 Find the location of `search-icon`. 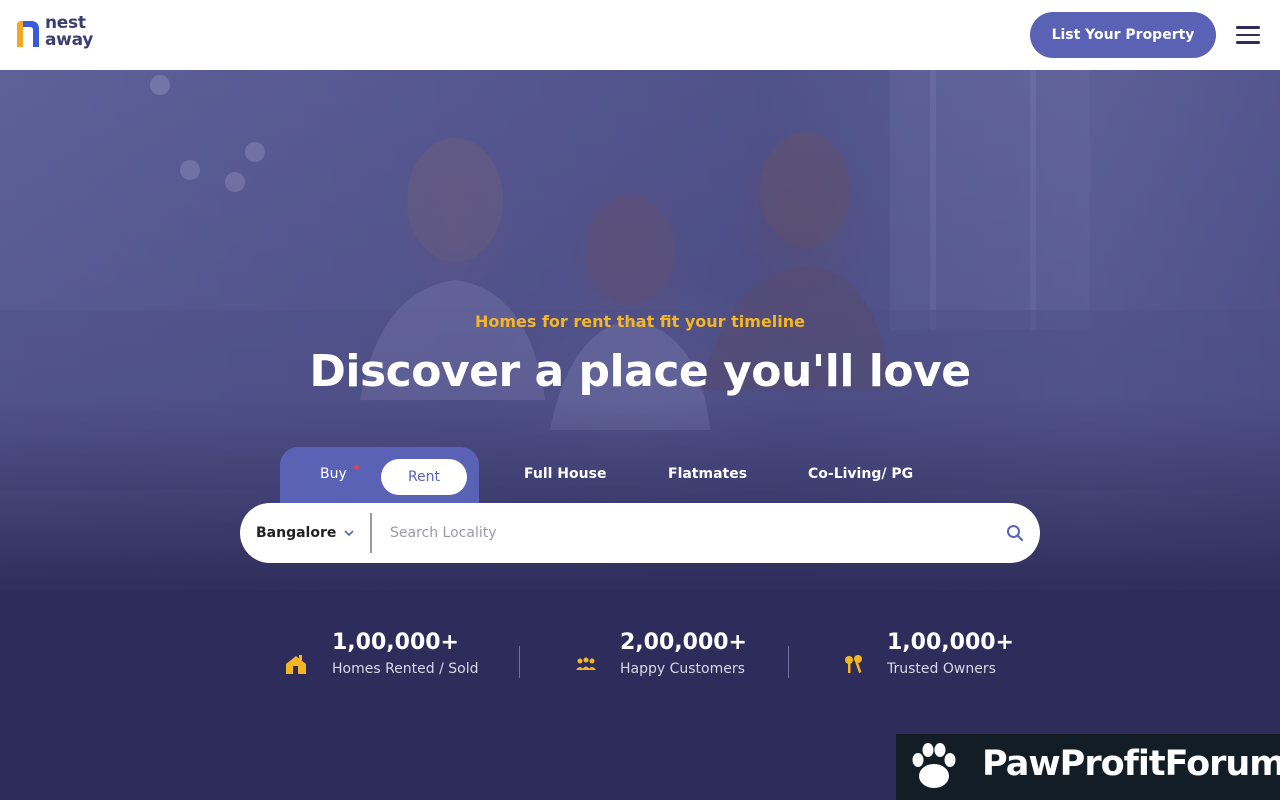

search-icon is located at coordinates (1015, 533).